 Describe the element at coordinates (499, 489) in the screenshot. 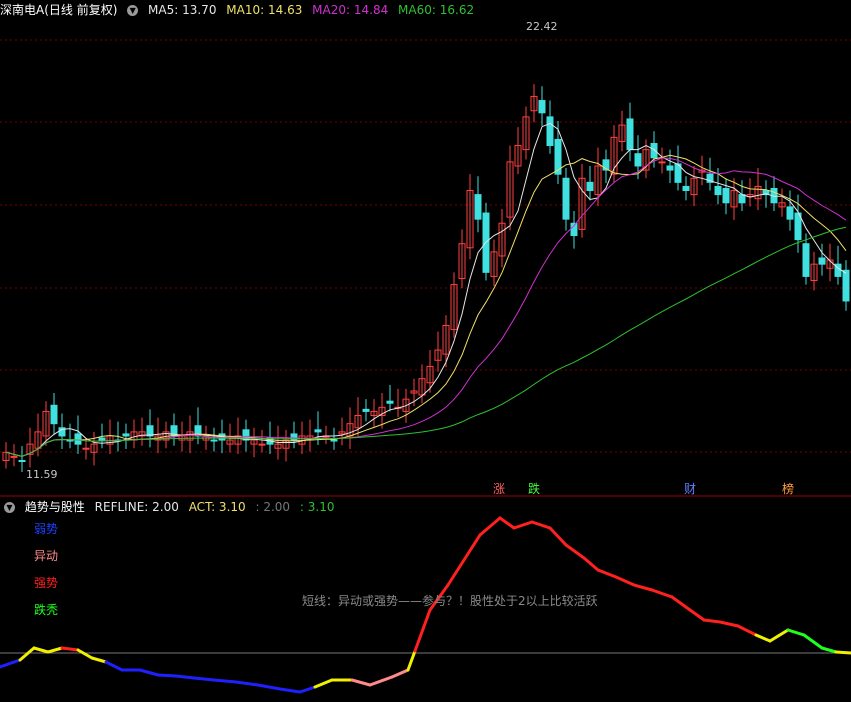

I see `event-rise: 涨` at that location.